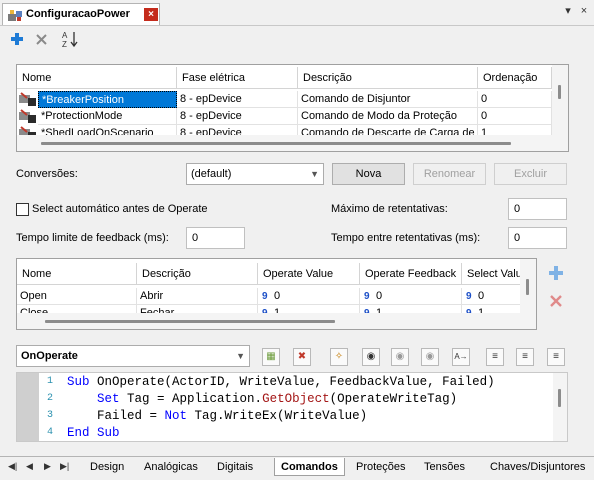 Image resolution: width=594 pixels, height=480 pixels. Describe the element at coordinates (430, 357) in the screenshot. I see `replace-icon: ◉` at that location.